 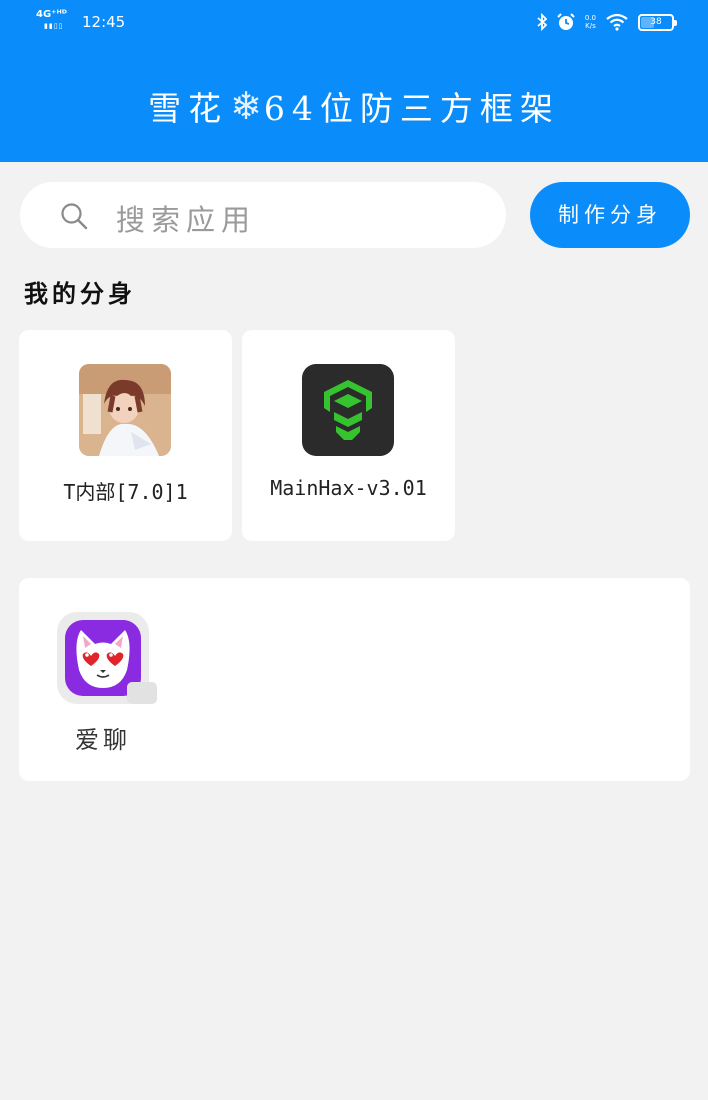 What do you see at coordinates (54, 26) in the screenshot?
I see `signal-strength: ▮▮▯▯` at bounding box center [54, 26].